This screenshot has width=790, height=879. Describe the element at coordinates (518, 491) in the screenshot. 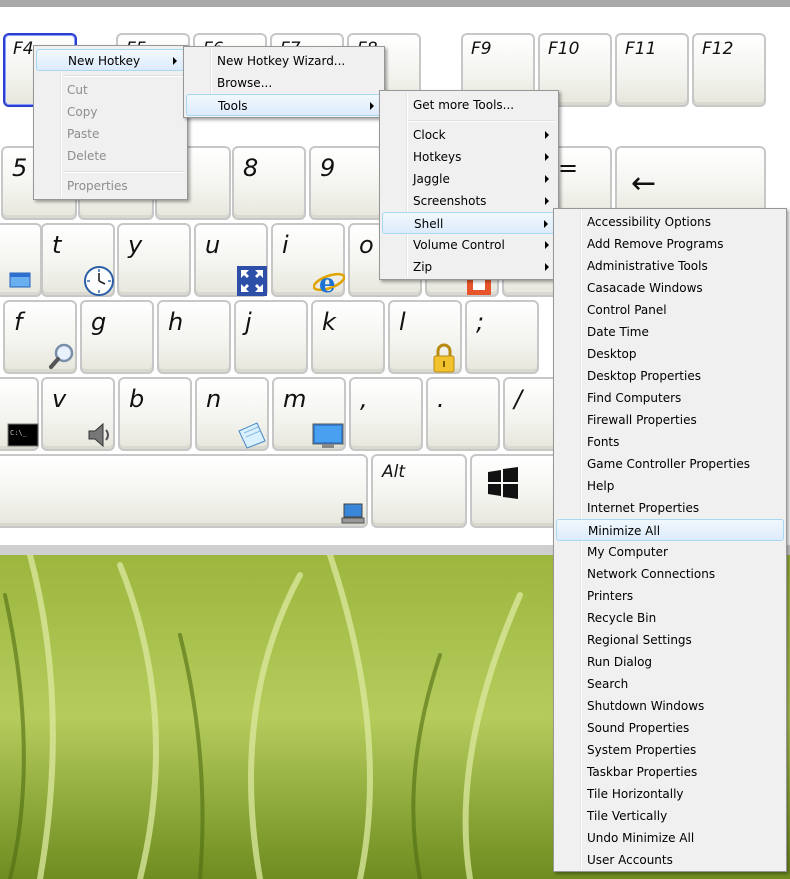

I see `key-windows` at that location.